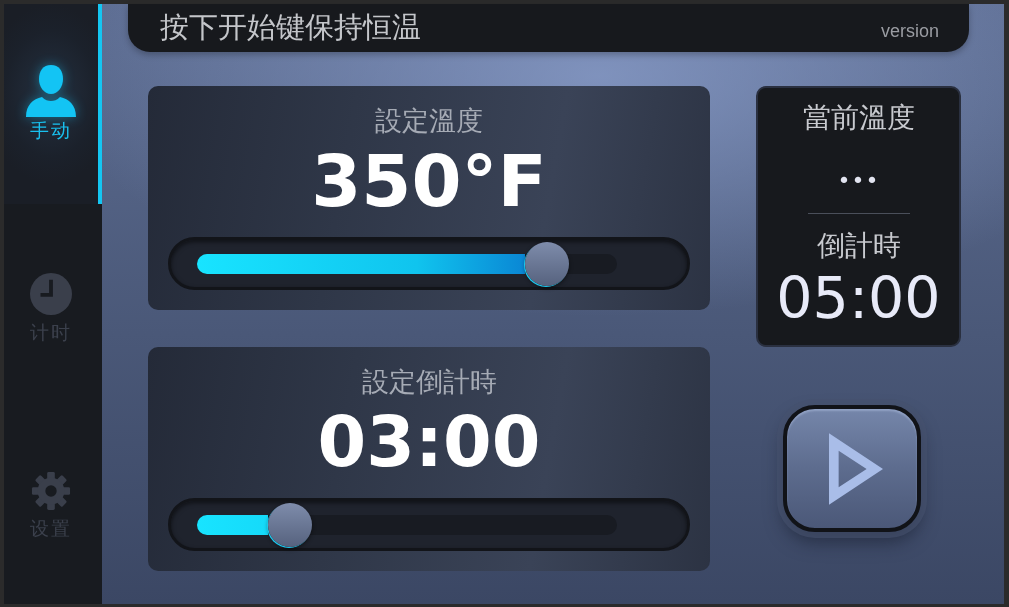 This screenshot has height=607, width=1009. Describe the element at coordinates (51, 90) in the screenshot. I see `person-icon` at that location.